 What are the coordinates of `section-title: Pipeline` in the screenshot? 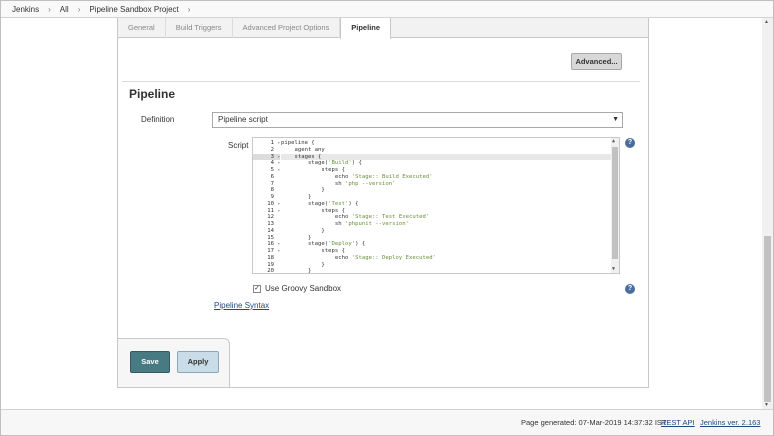 It's located at (152, 94).